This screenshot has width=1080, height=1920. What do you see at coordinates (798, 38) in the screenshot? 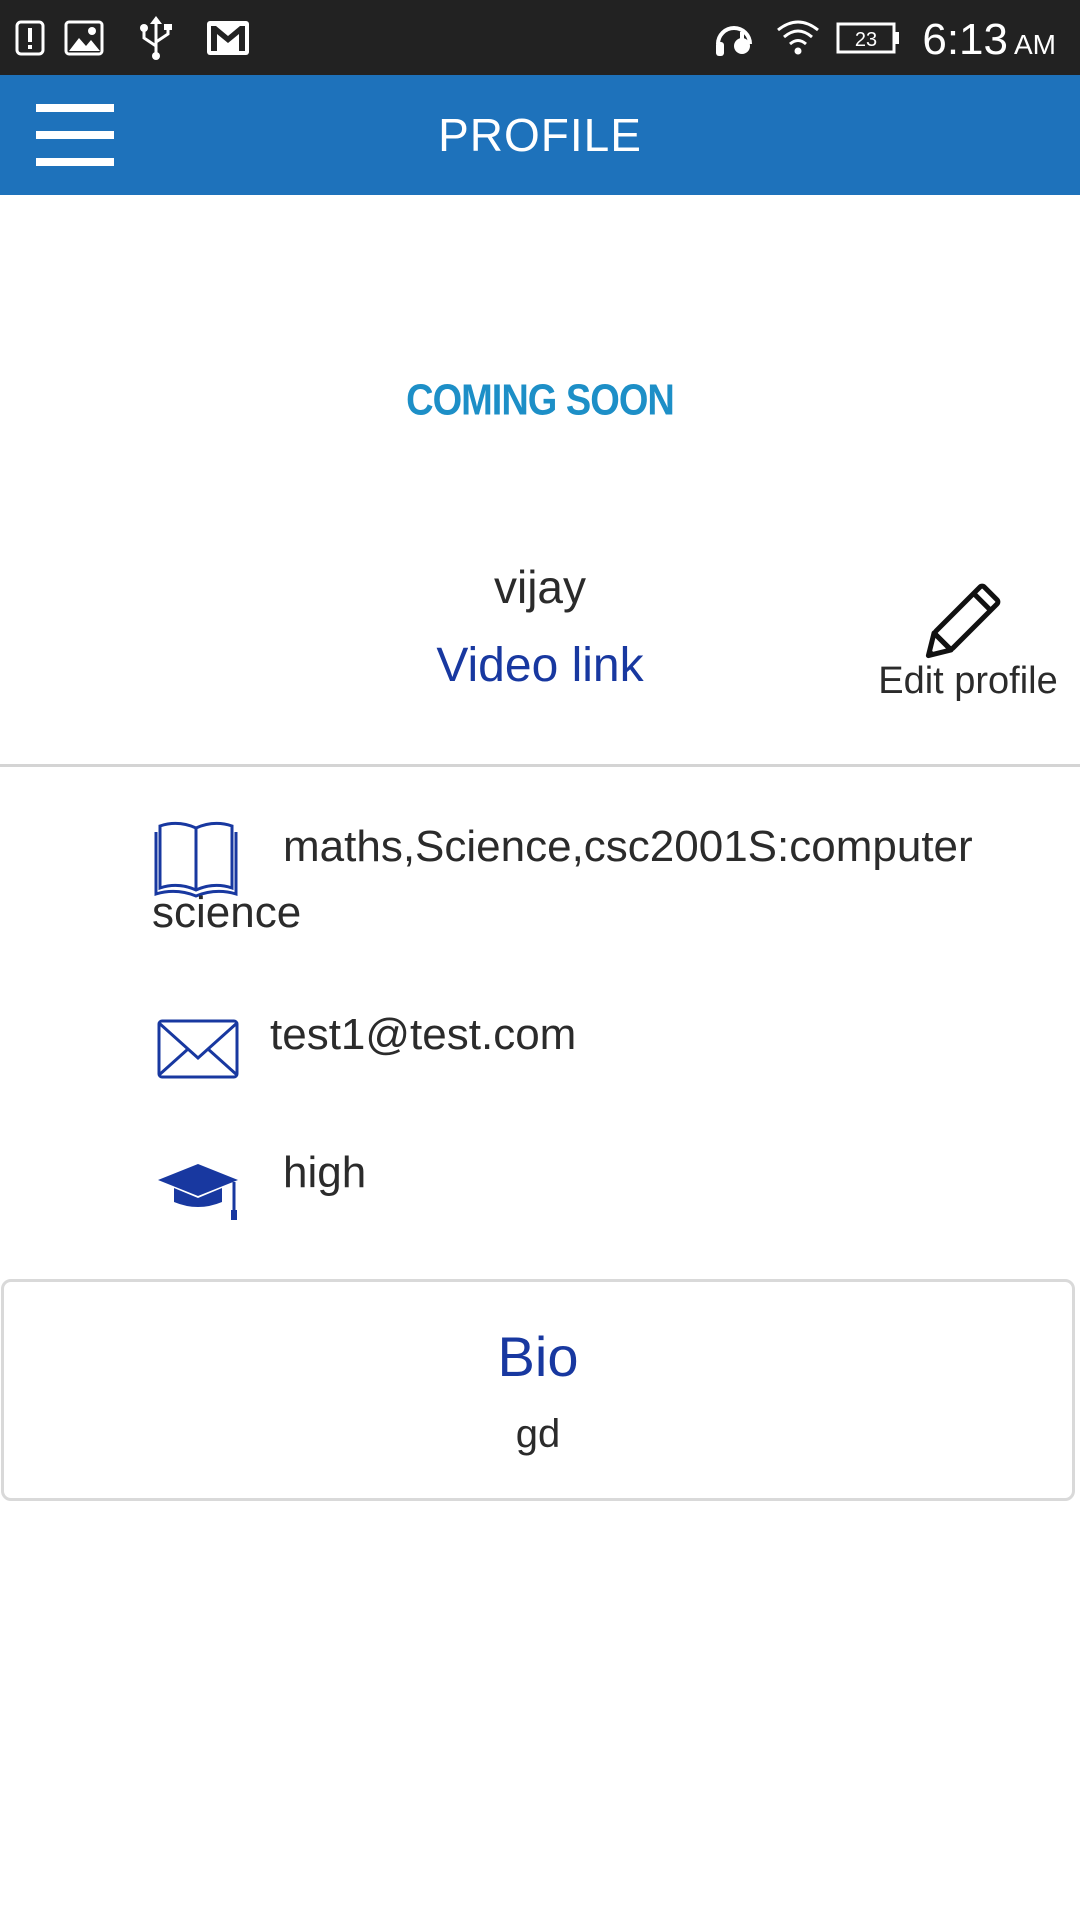
I see `wifi-icon` at bounding box center [798, 38].